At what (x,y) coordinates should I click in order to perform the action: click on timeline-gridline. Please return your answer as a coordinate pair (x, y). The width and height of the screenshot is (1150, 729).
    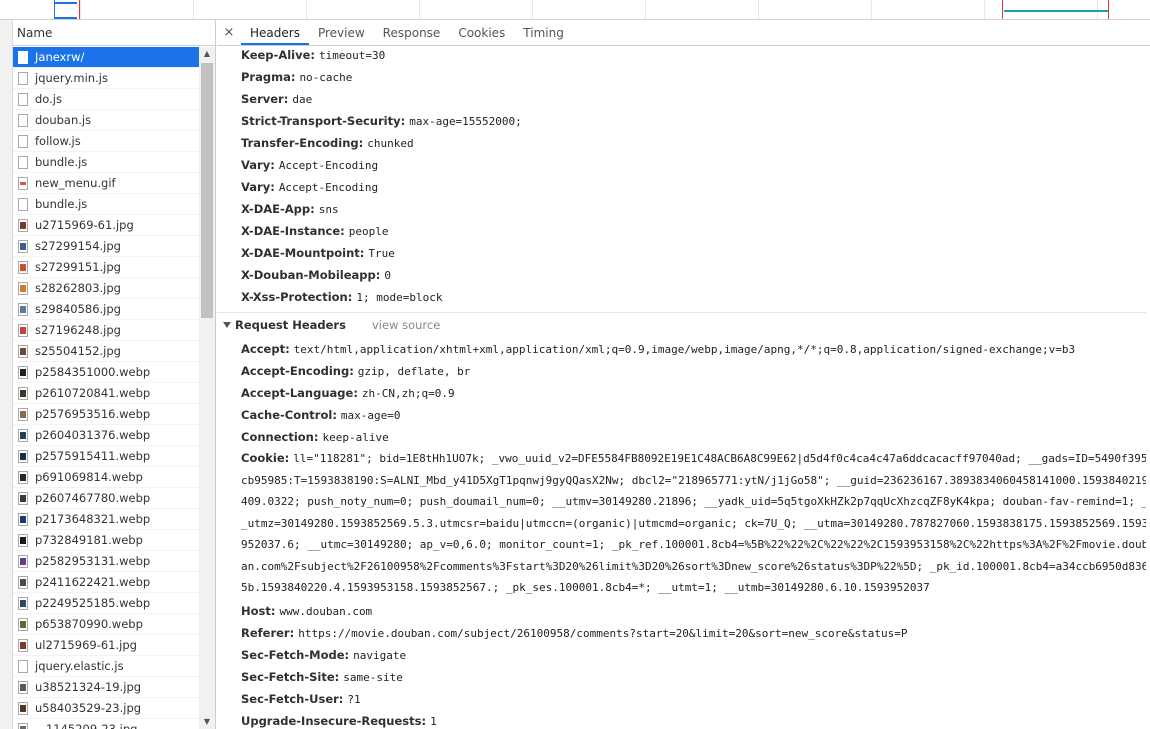
    Looking at the image, I should click on (984, 9).